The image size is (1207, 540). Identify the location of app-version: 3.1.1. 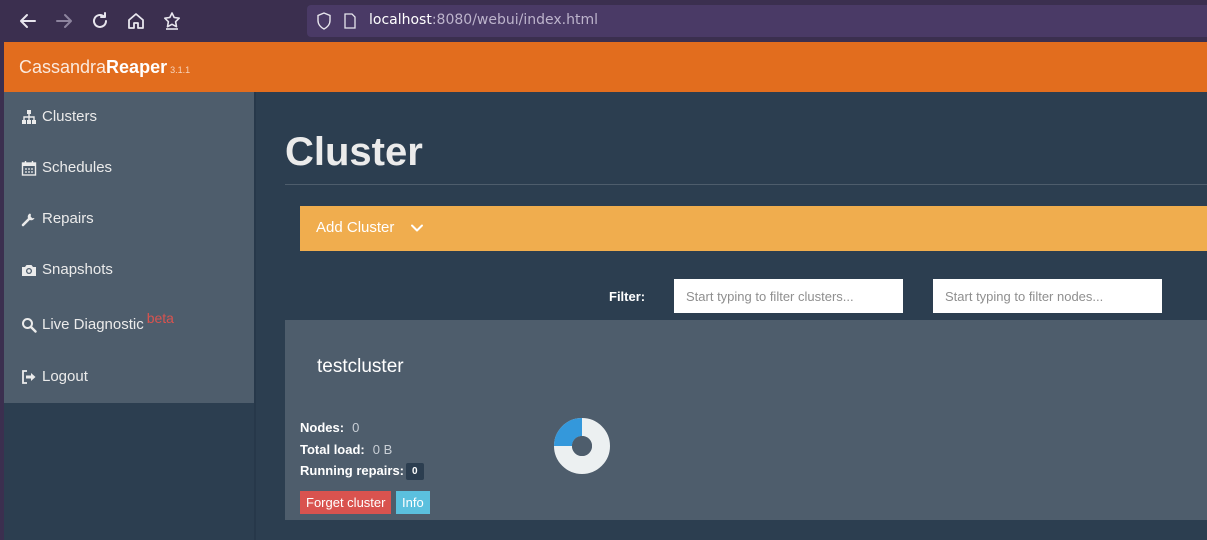
(180, 70).